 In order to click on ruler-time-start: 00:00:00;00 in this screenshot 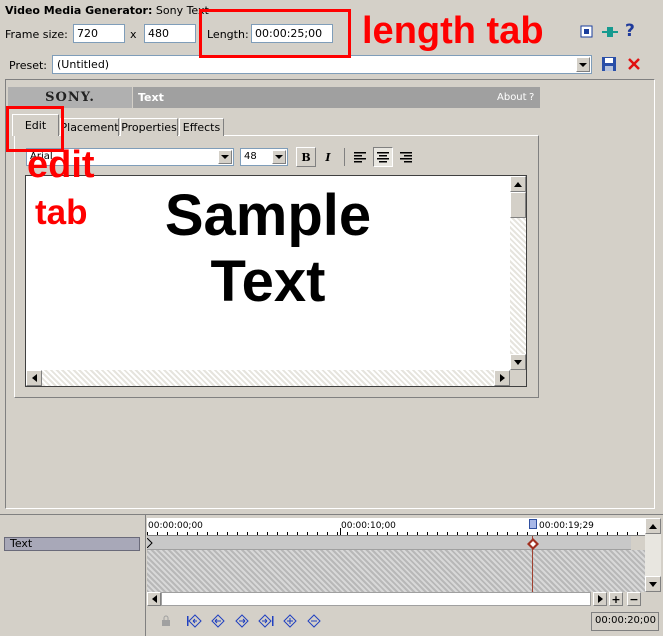, I will do `click(175, 526)`.